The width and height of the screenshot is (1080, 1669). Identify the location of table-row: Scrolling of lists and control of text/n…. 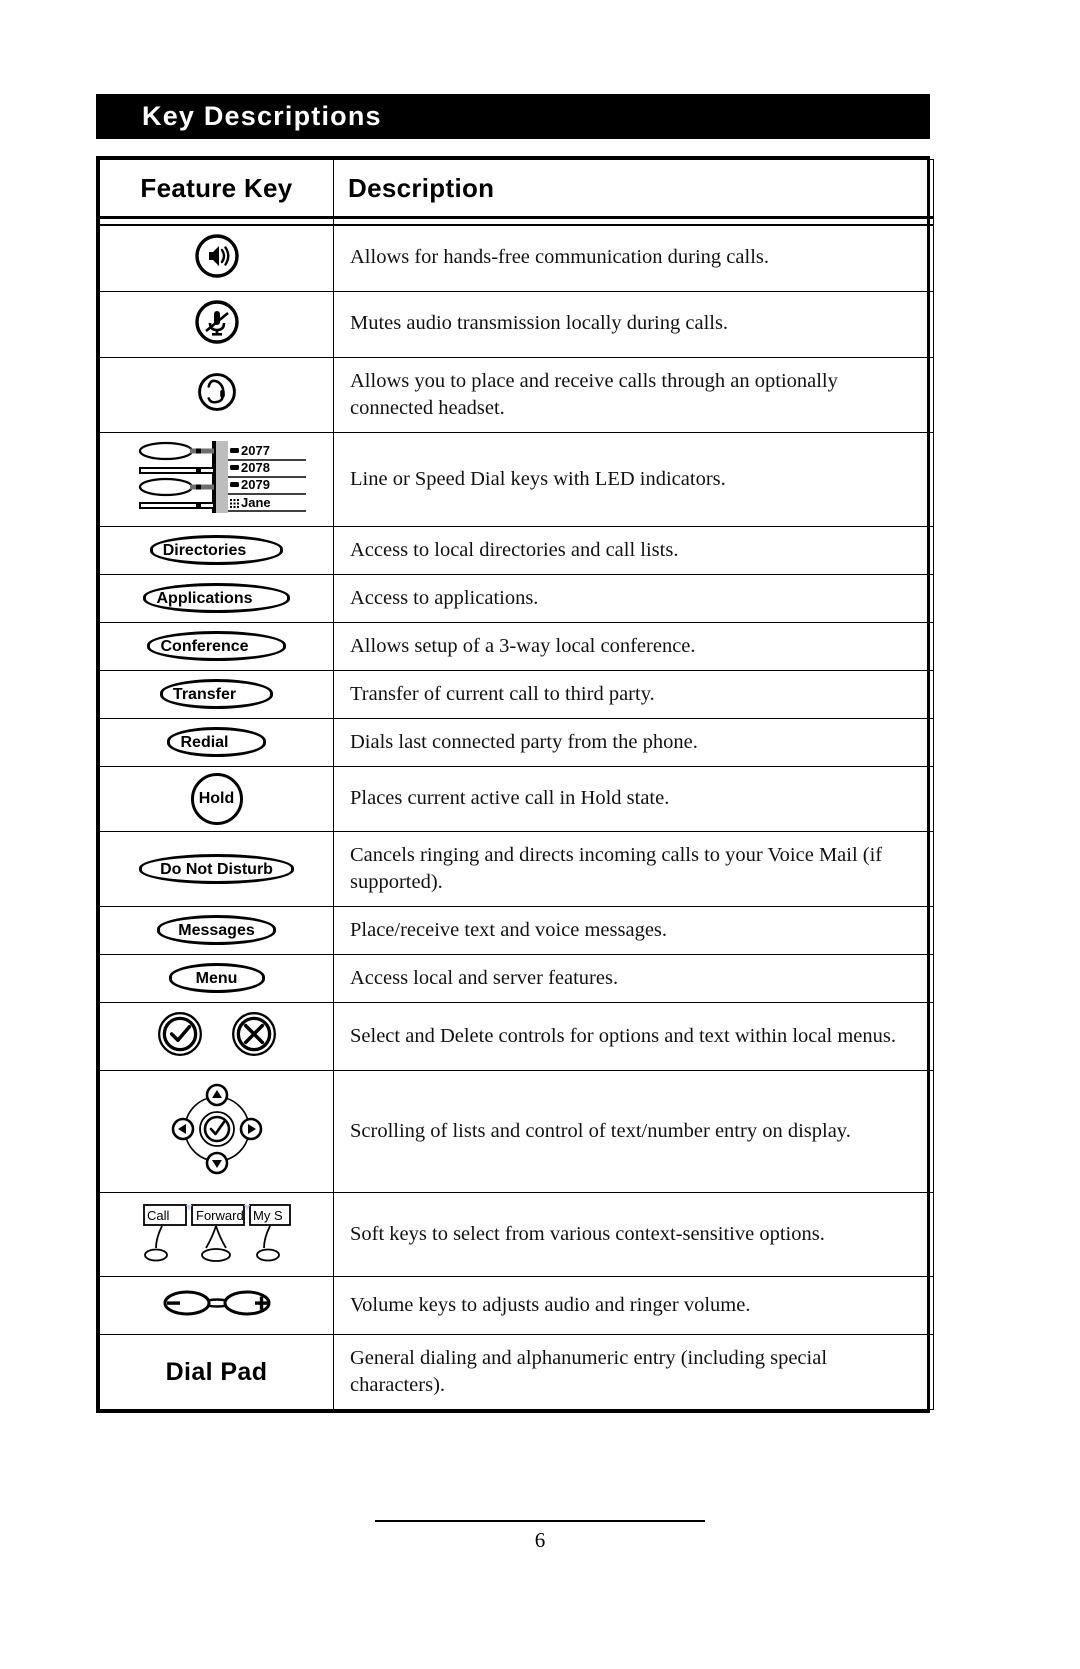
(516, 1132).